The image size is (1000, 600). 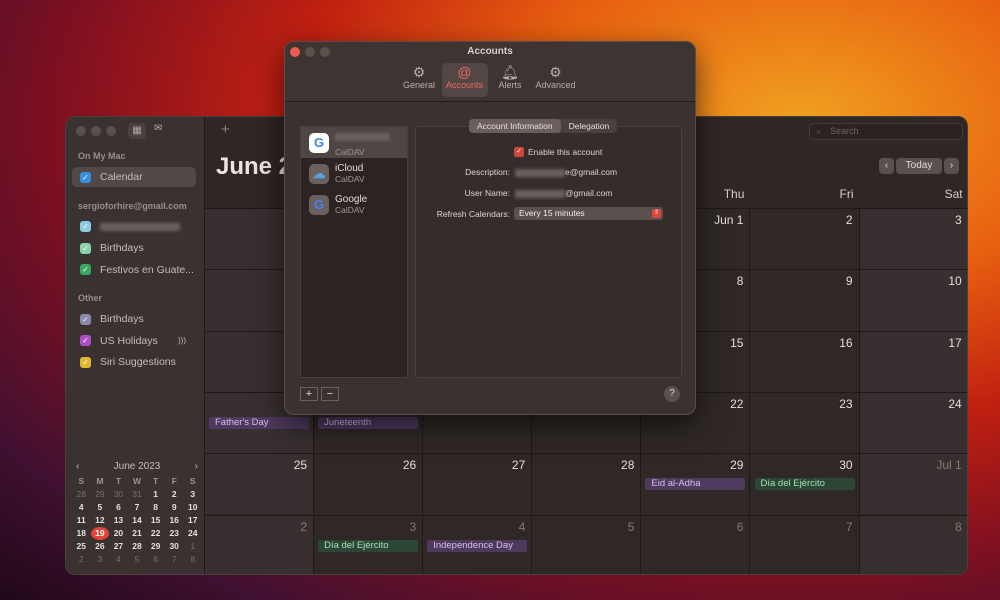 I want to click on calendar-list-icon: ▦, so click(x=137, y=131).